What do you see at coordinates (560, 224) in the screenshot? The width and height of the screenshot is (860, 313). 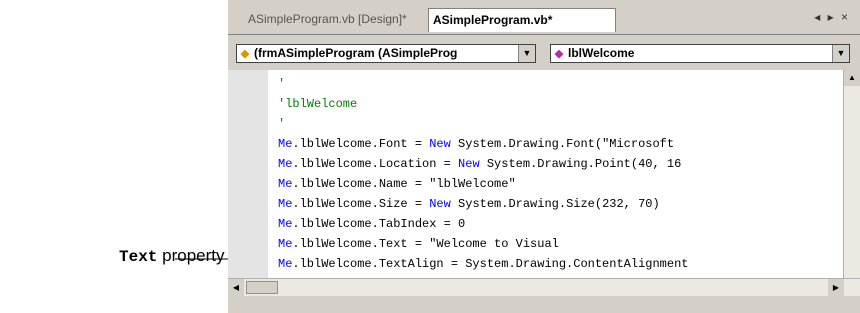 I see `code-line: Me.lblWelcome.TabIndex = 0` at bounding box center [560, 224].